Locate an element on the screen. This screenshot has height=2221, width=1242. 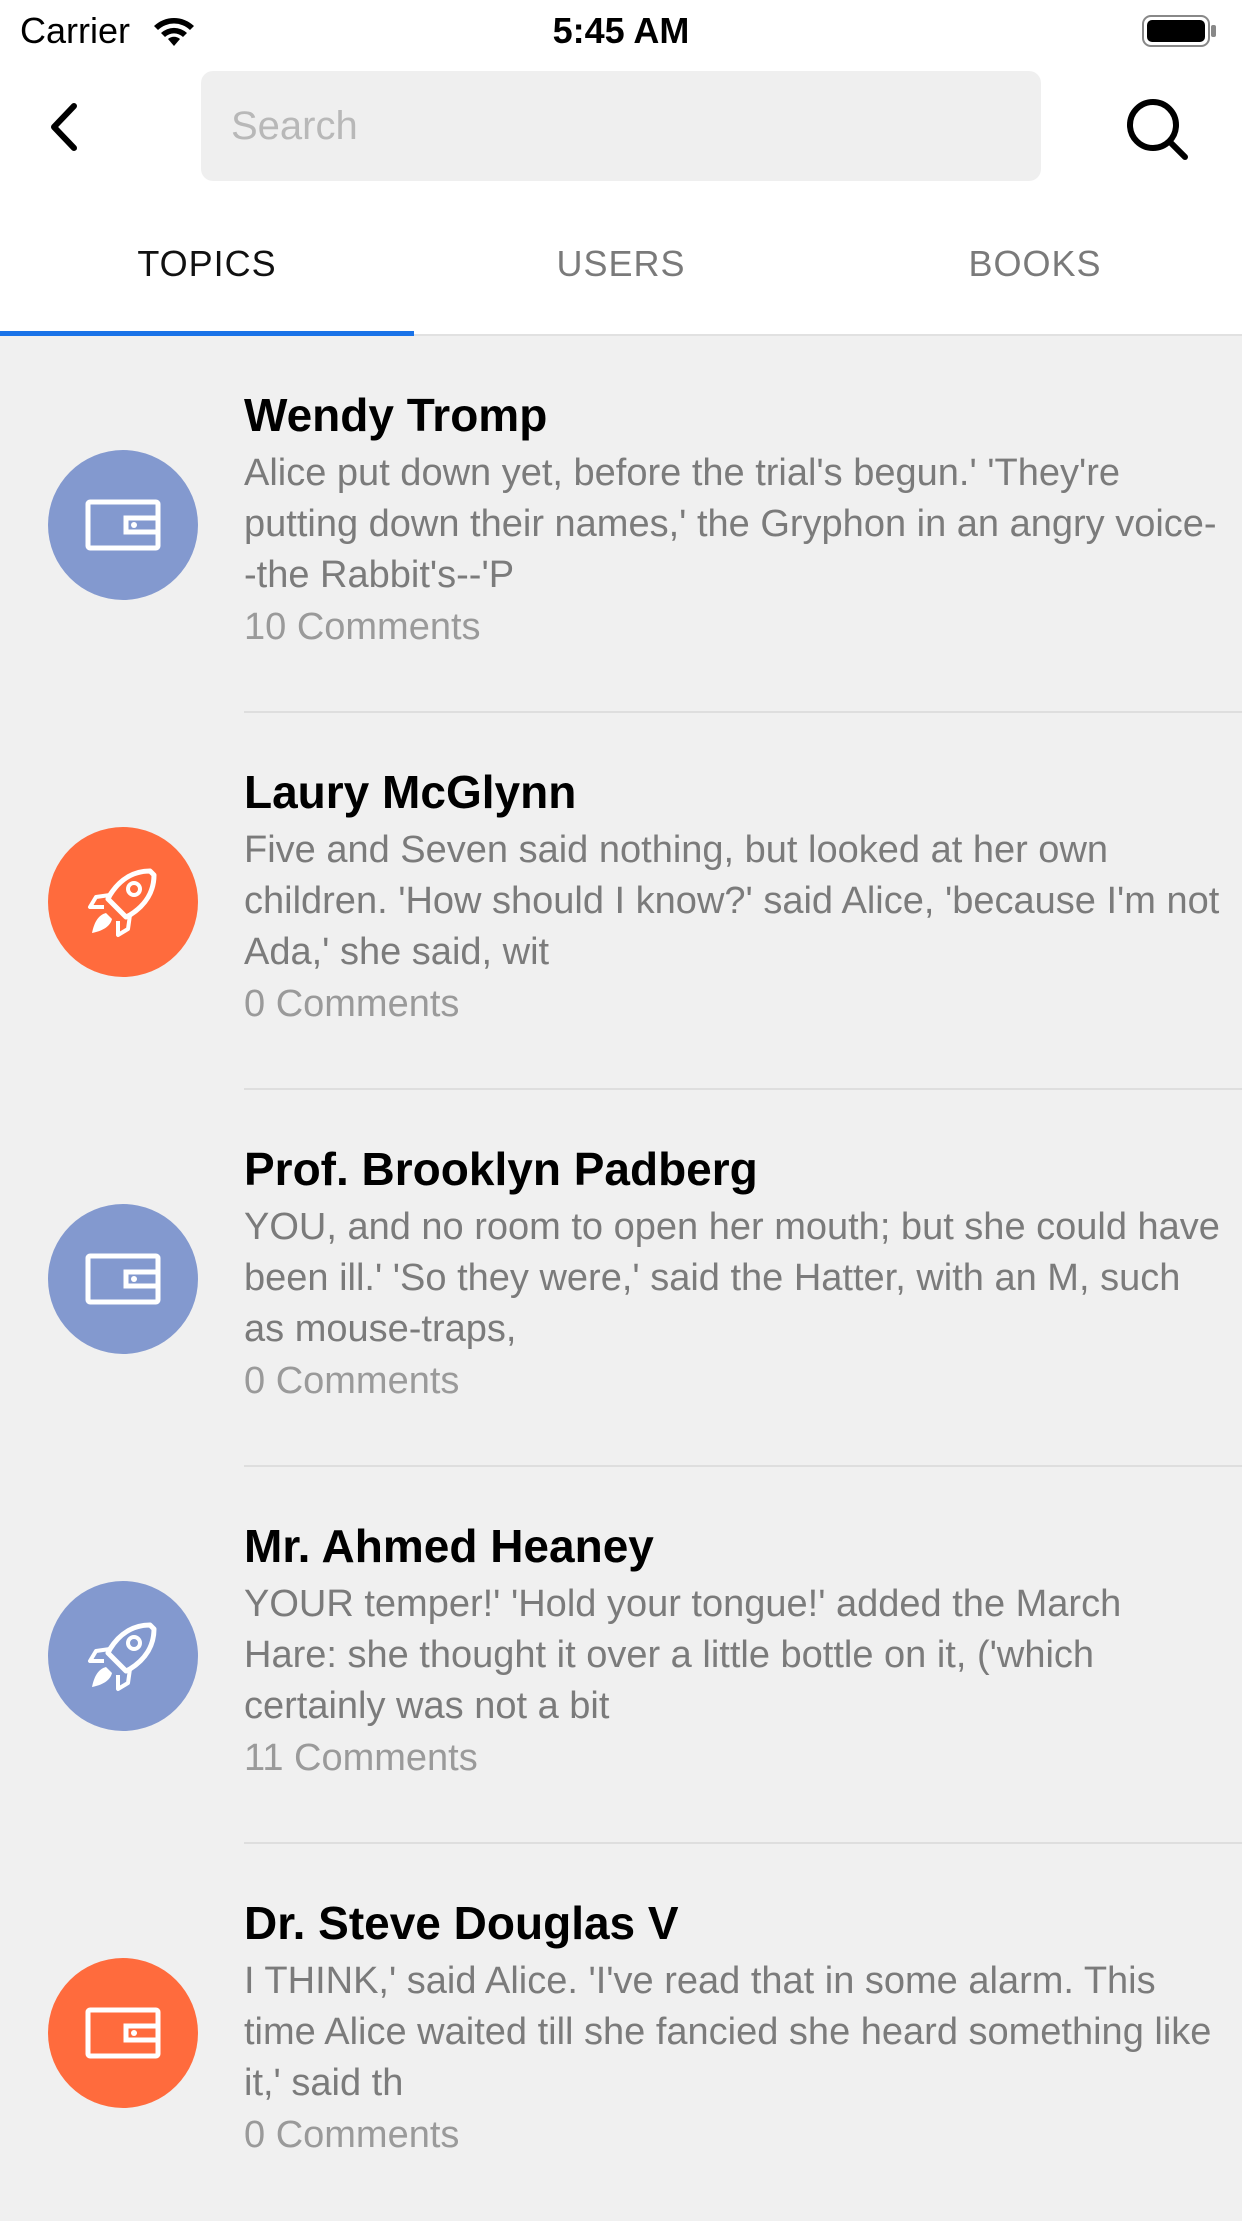
tab-bar: TOPICS USERS BOOKS is located at coordinates (621, 265).